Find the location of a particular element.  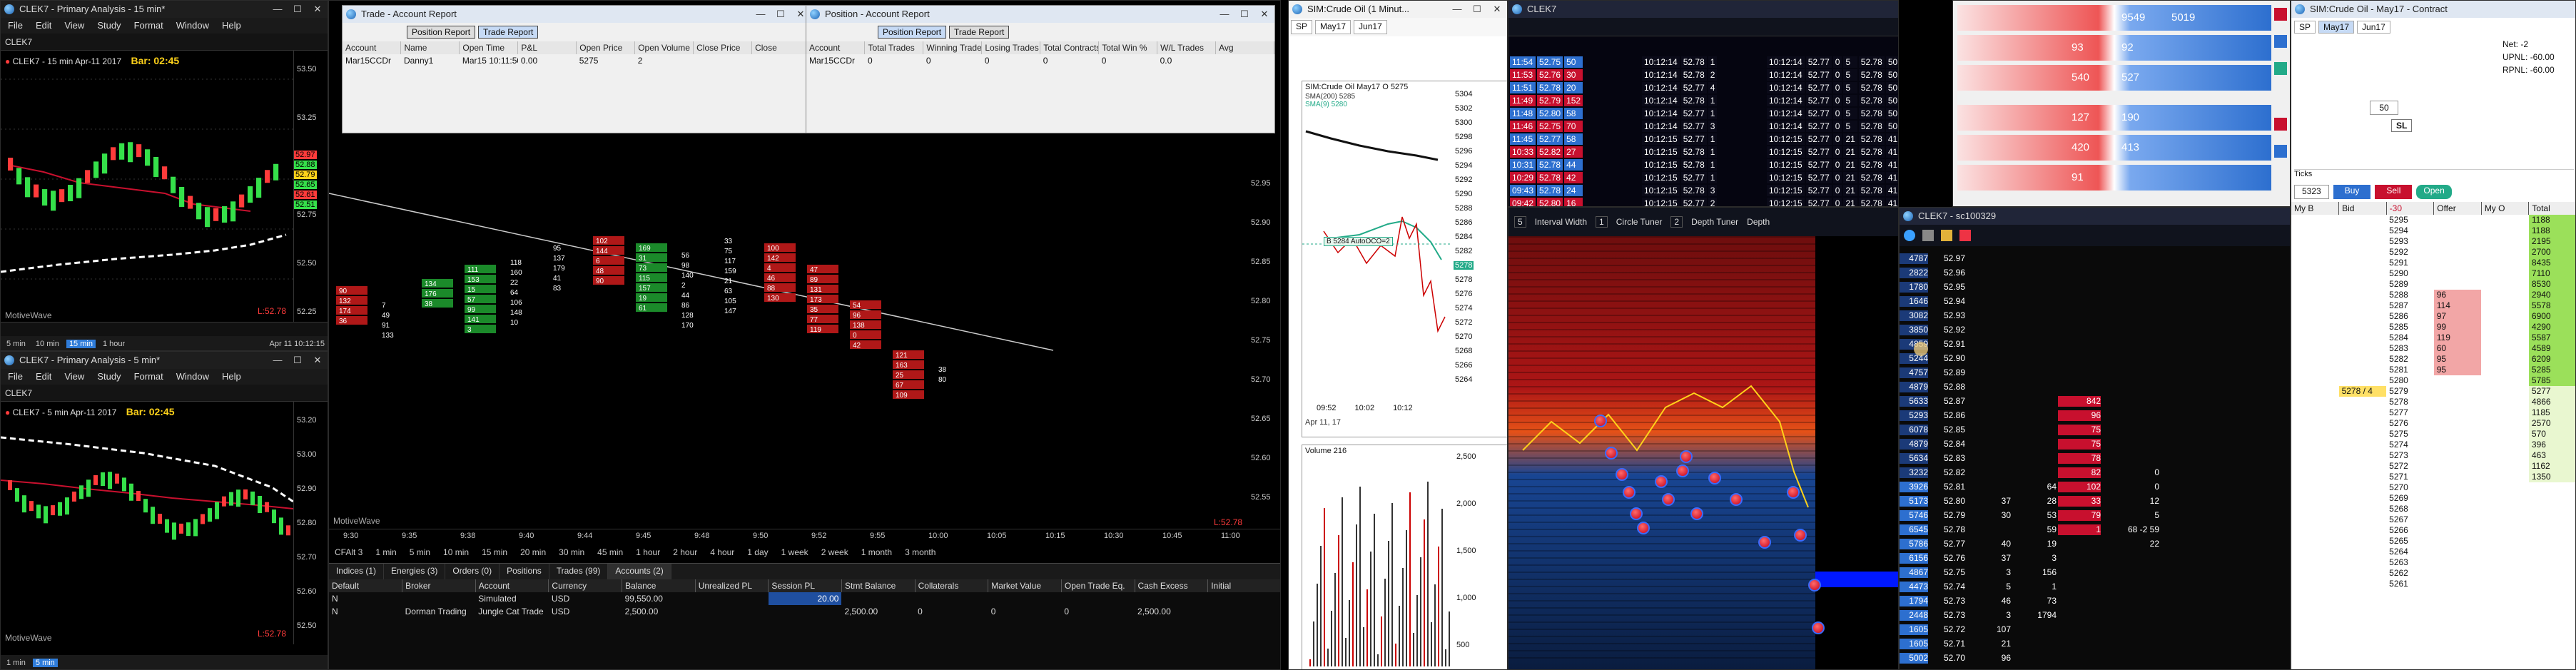

table-row: Mar15CCDr 0 0 0 0 0 0.0 is located at coordinates (1040, 60).